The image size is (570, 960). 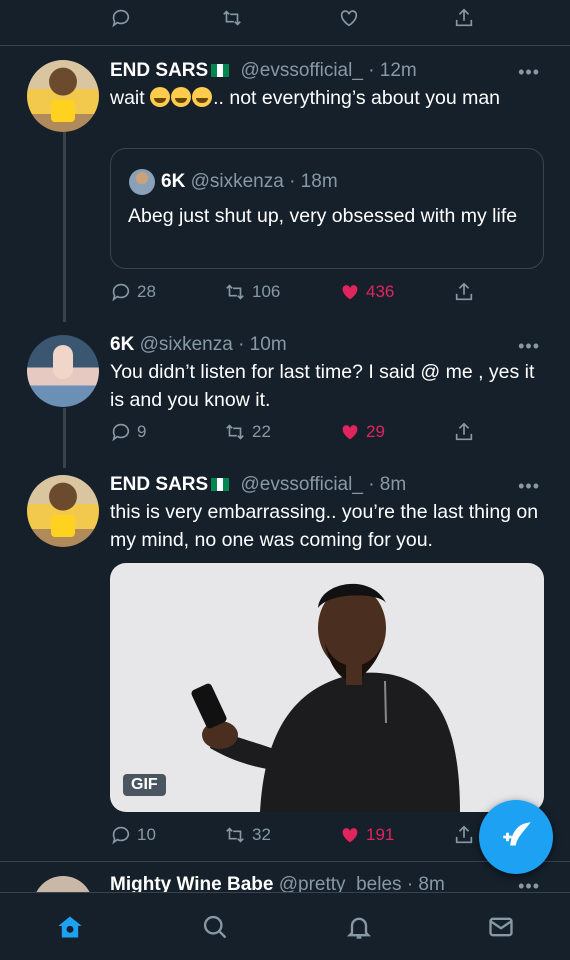 I want to click on display-name: 6K, so click(x=122, y=344).